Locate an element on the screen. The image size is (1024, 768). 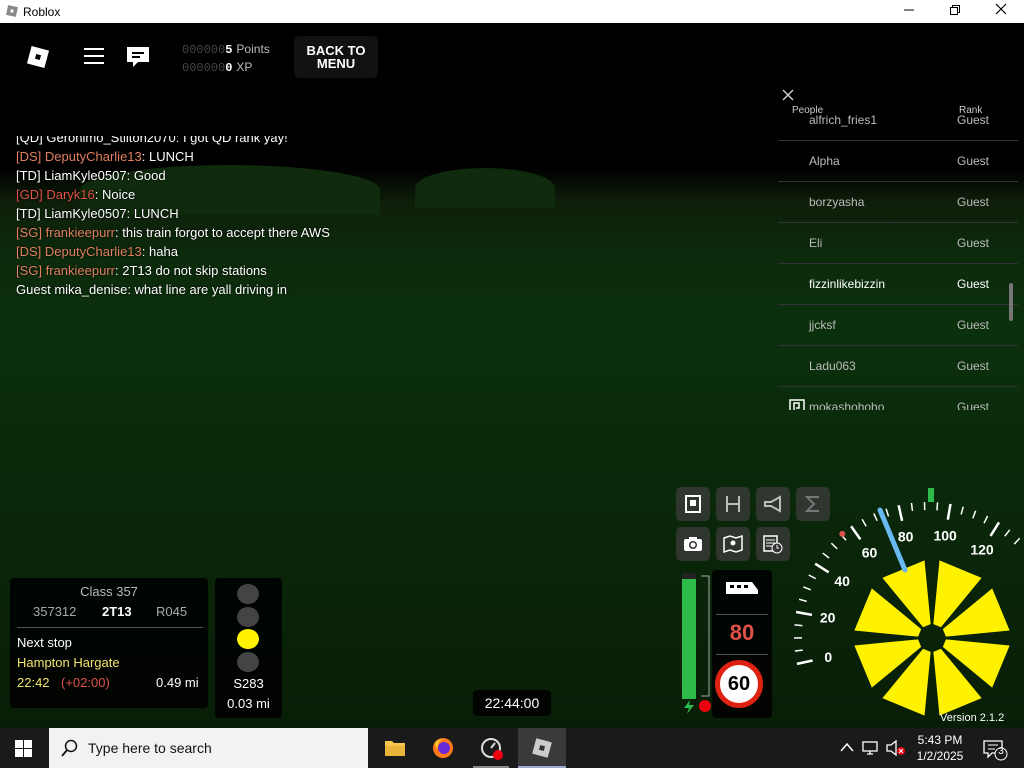
taskbar-search-box: Type here to search is located at coordinates (208, 748).